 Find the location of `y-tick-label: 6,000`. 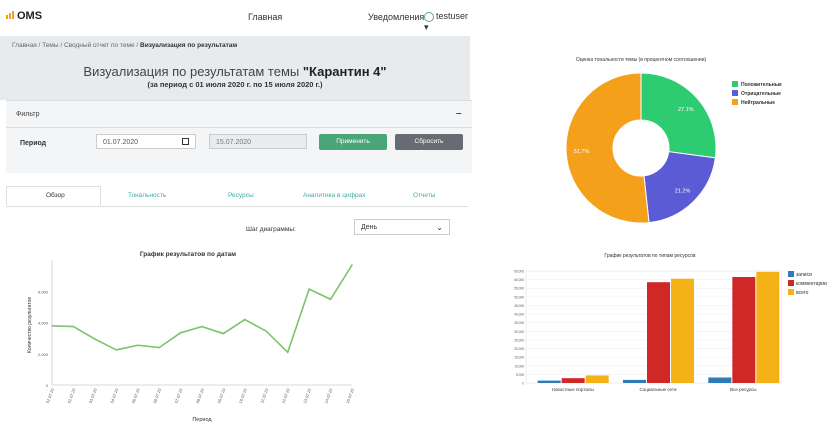

y-tick-label: 6,000 is located at coordinates (43, 291).